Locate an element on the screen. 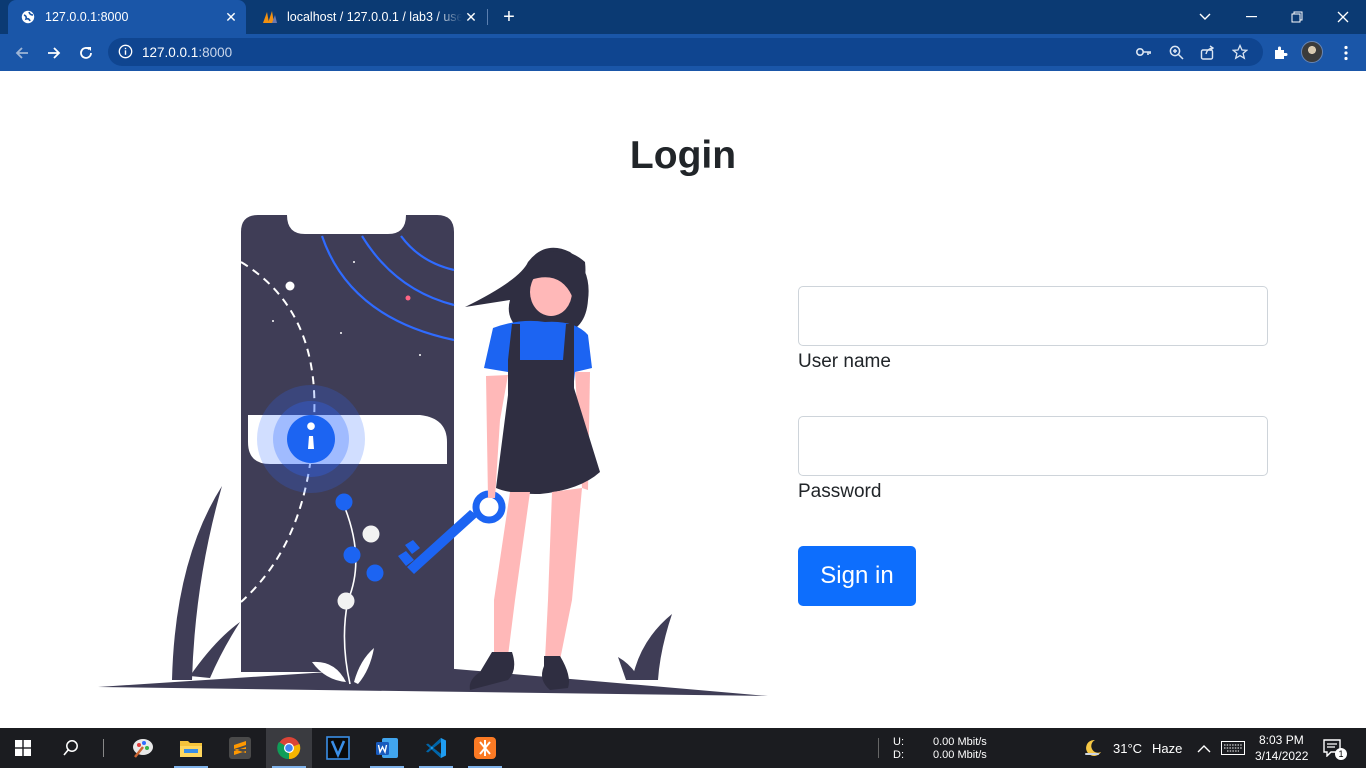 This screenshot has width=1366, height=768. search-icon is located at coordinates (71, 748).